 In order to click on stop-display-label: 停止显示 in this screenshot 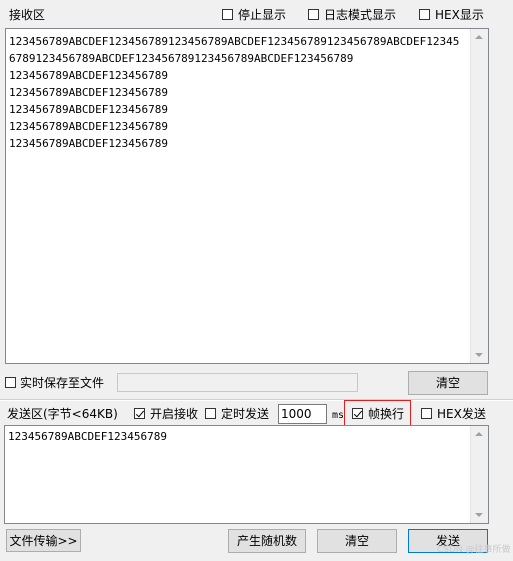, I will do `click(262, 15)`.